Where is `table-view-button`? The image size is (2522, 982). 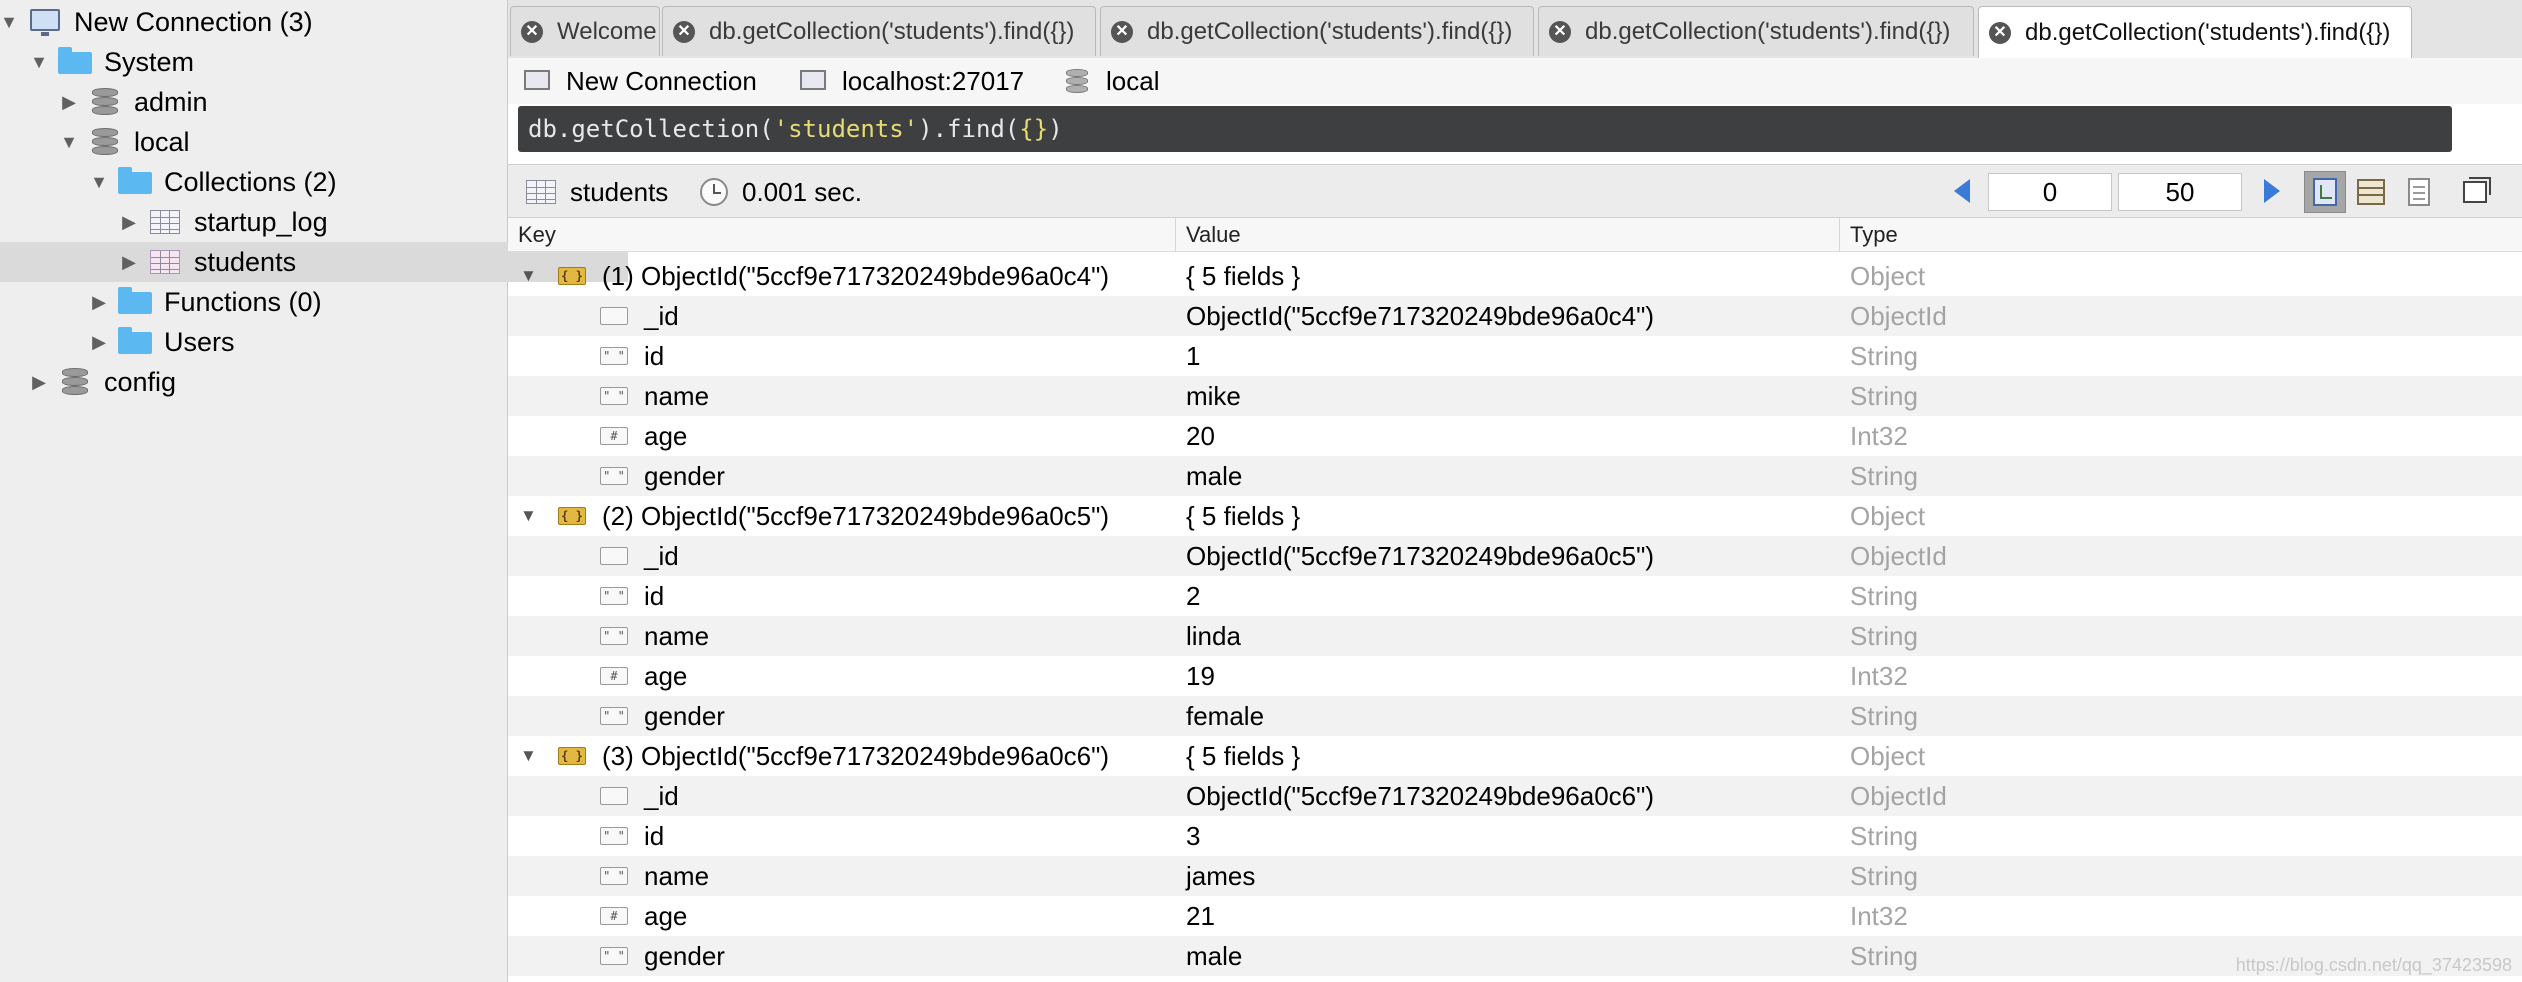 table-view-button is located at coordinates (2371, 192).